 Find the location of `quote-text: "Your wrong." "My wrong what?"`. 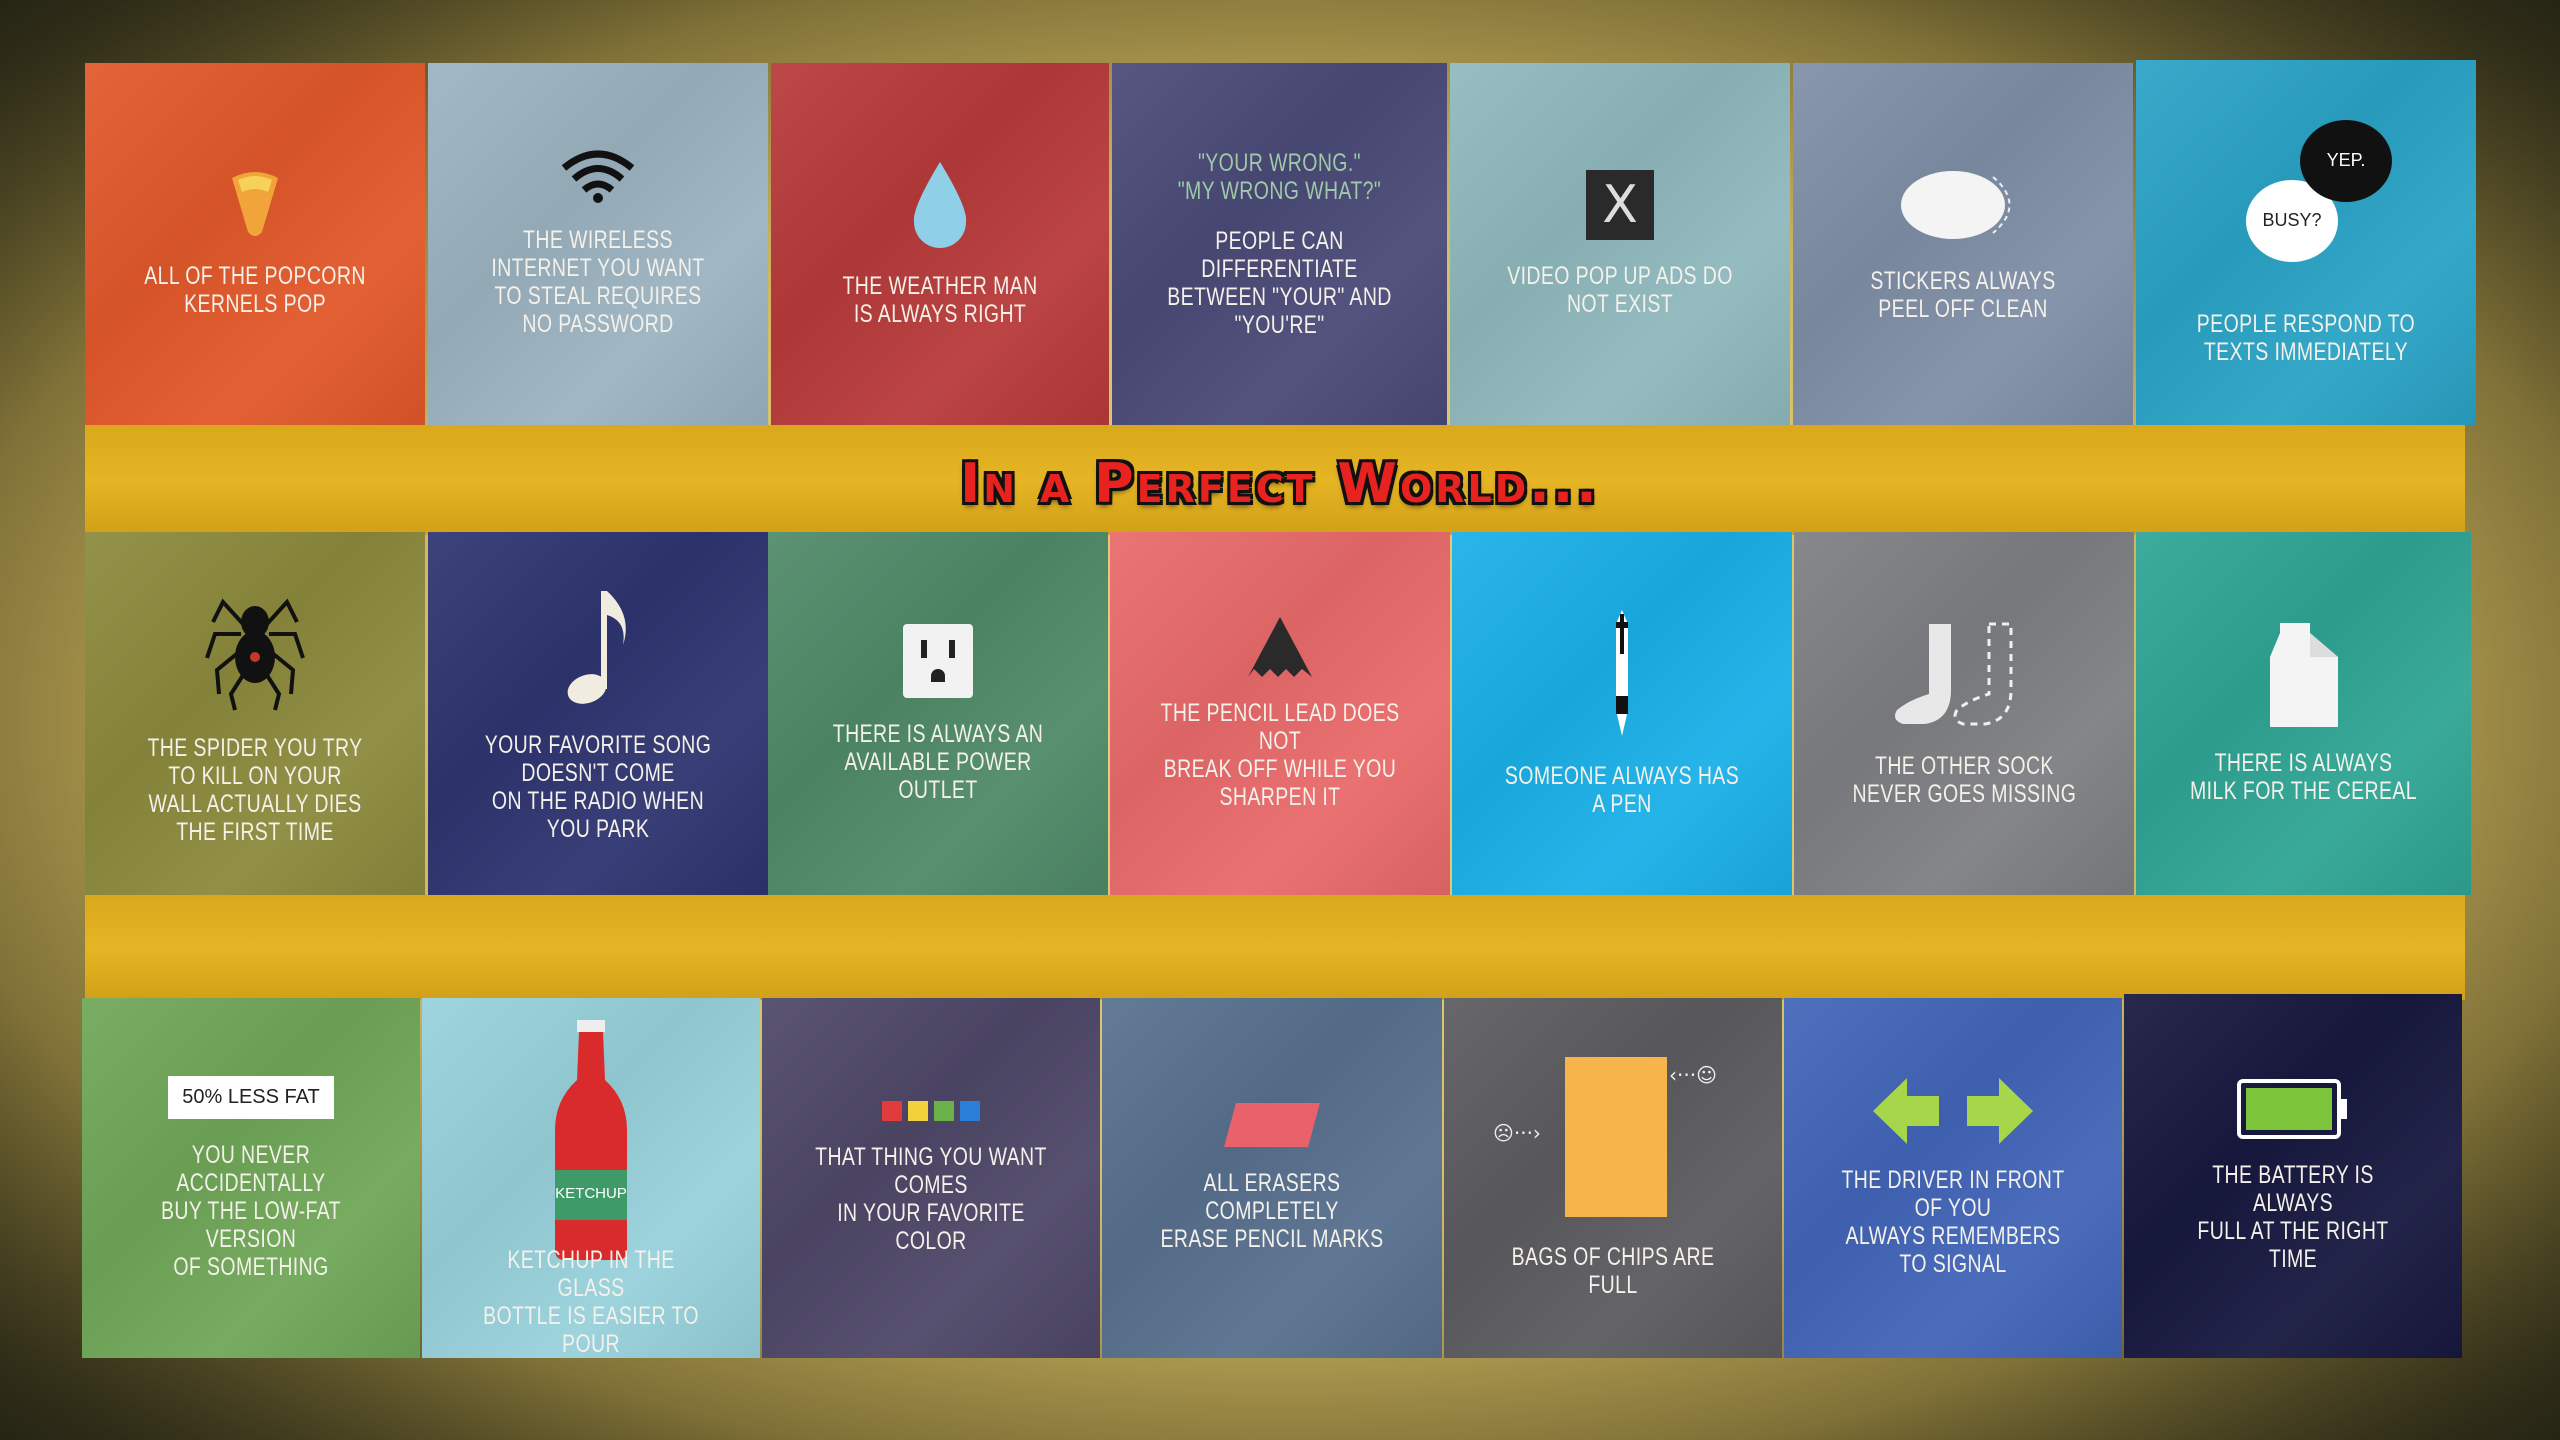

quote-text: "Your wrong." "My wrong what?" is located at coordinates (1279, 177).